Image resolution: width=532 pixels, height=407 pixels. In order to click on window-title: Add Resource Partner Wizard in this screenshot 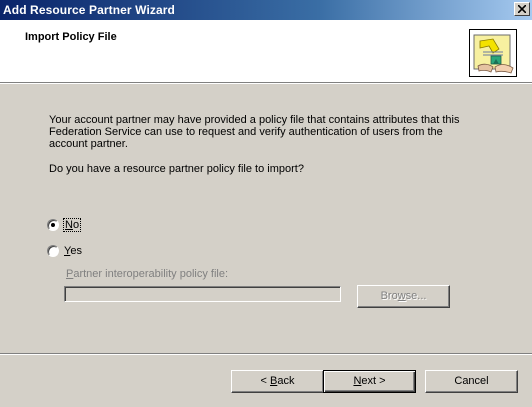, I will do `click(89, 10)`.